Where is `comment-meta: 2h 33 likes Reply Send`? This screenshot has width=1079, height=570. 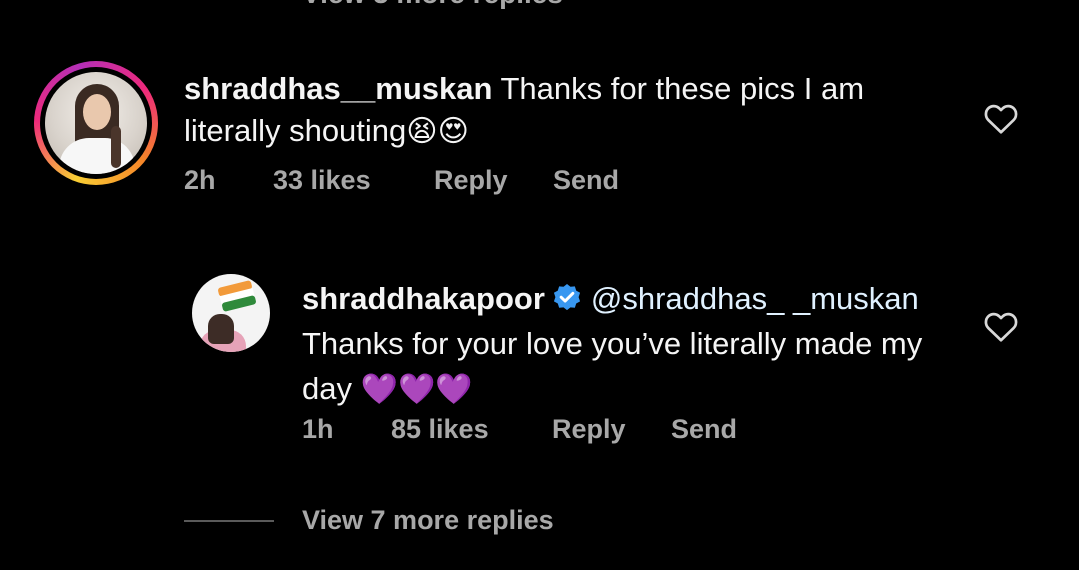 comment-meta: 2h 33 likes Reply Send is located at coordinates (401, 180).